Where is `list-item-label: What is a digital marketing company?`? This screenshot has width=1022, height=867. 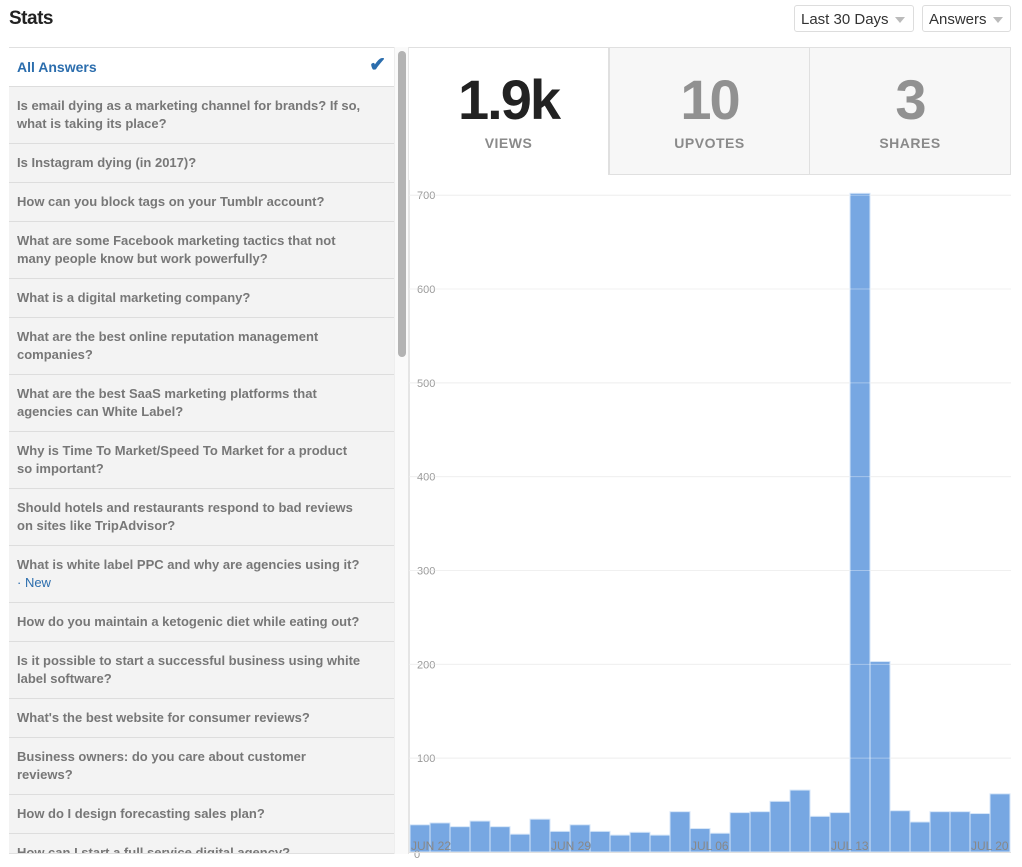
list-item-label: What is a digital marketing company? is located at coordinates (134, 297).